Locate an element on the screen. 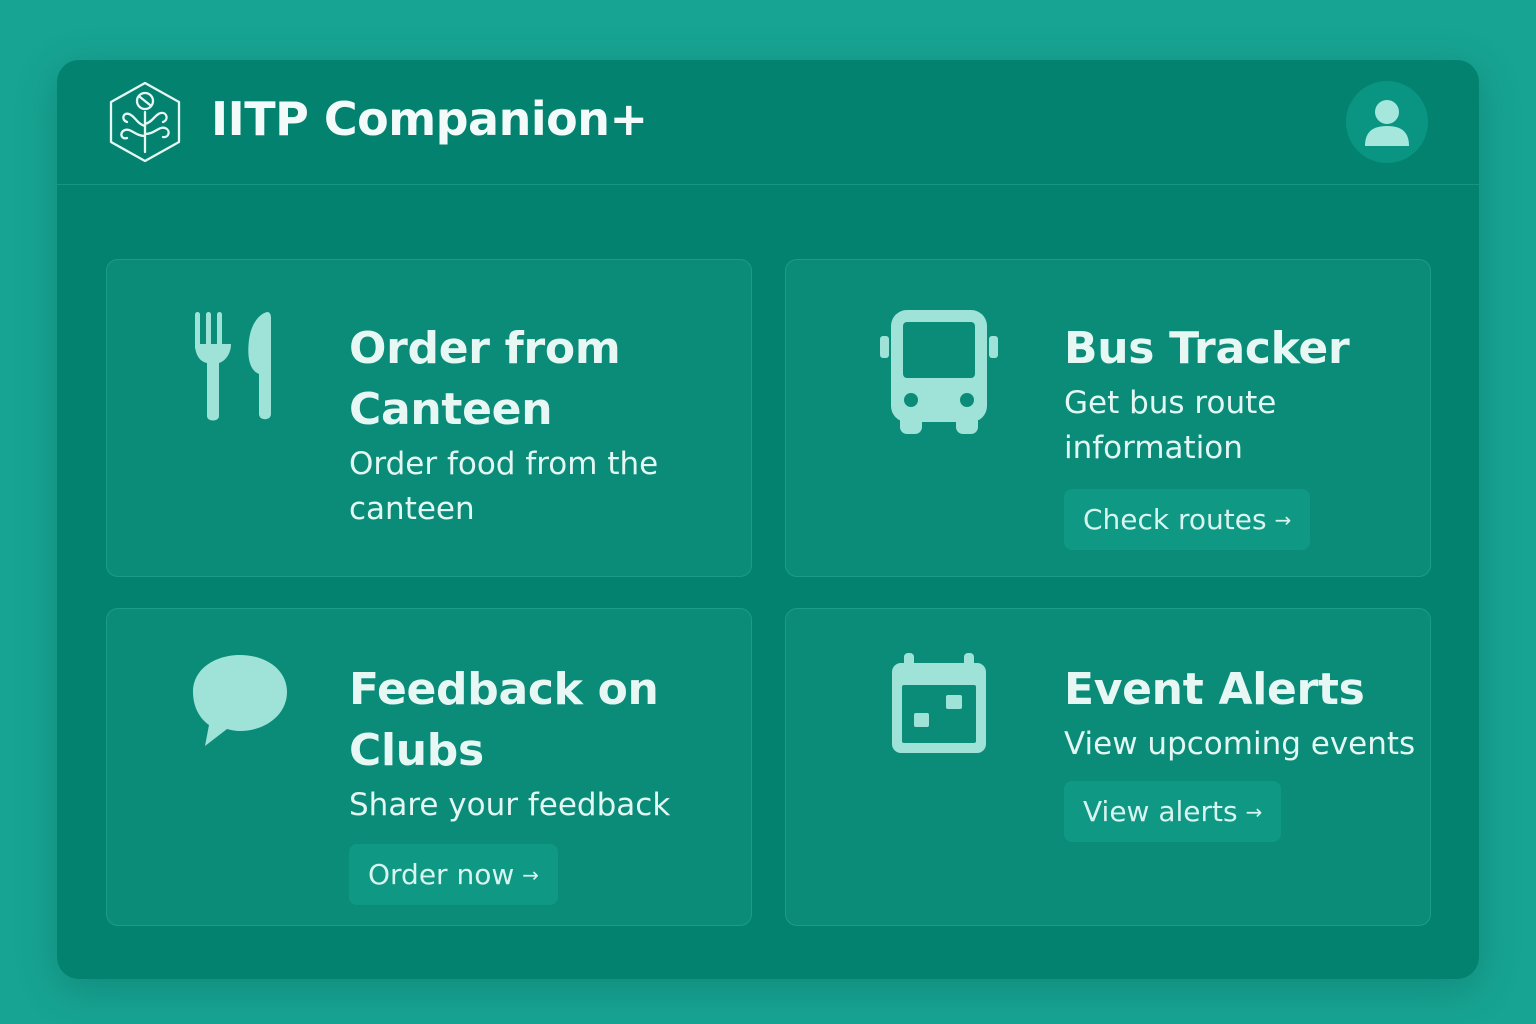 Image resolution: width=1536 pixels, height=1024 pixels. bus-icon is located at coordinates (939, 372).